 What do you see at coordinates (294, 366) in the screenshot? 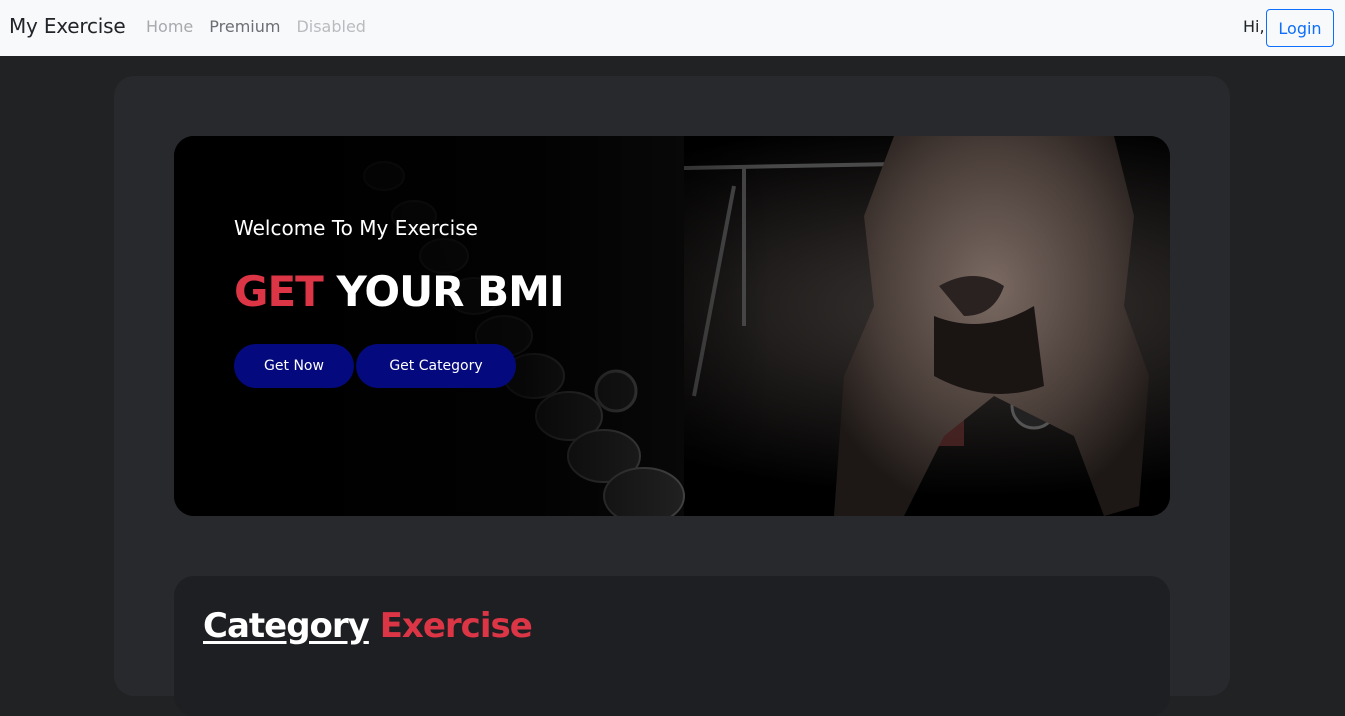
I see `get-now-button: Get Now` at bounding box center [294, 366].